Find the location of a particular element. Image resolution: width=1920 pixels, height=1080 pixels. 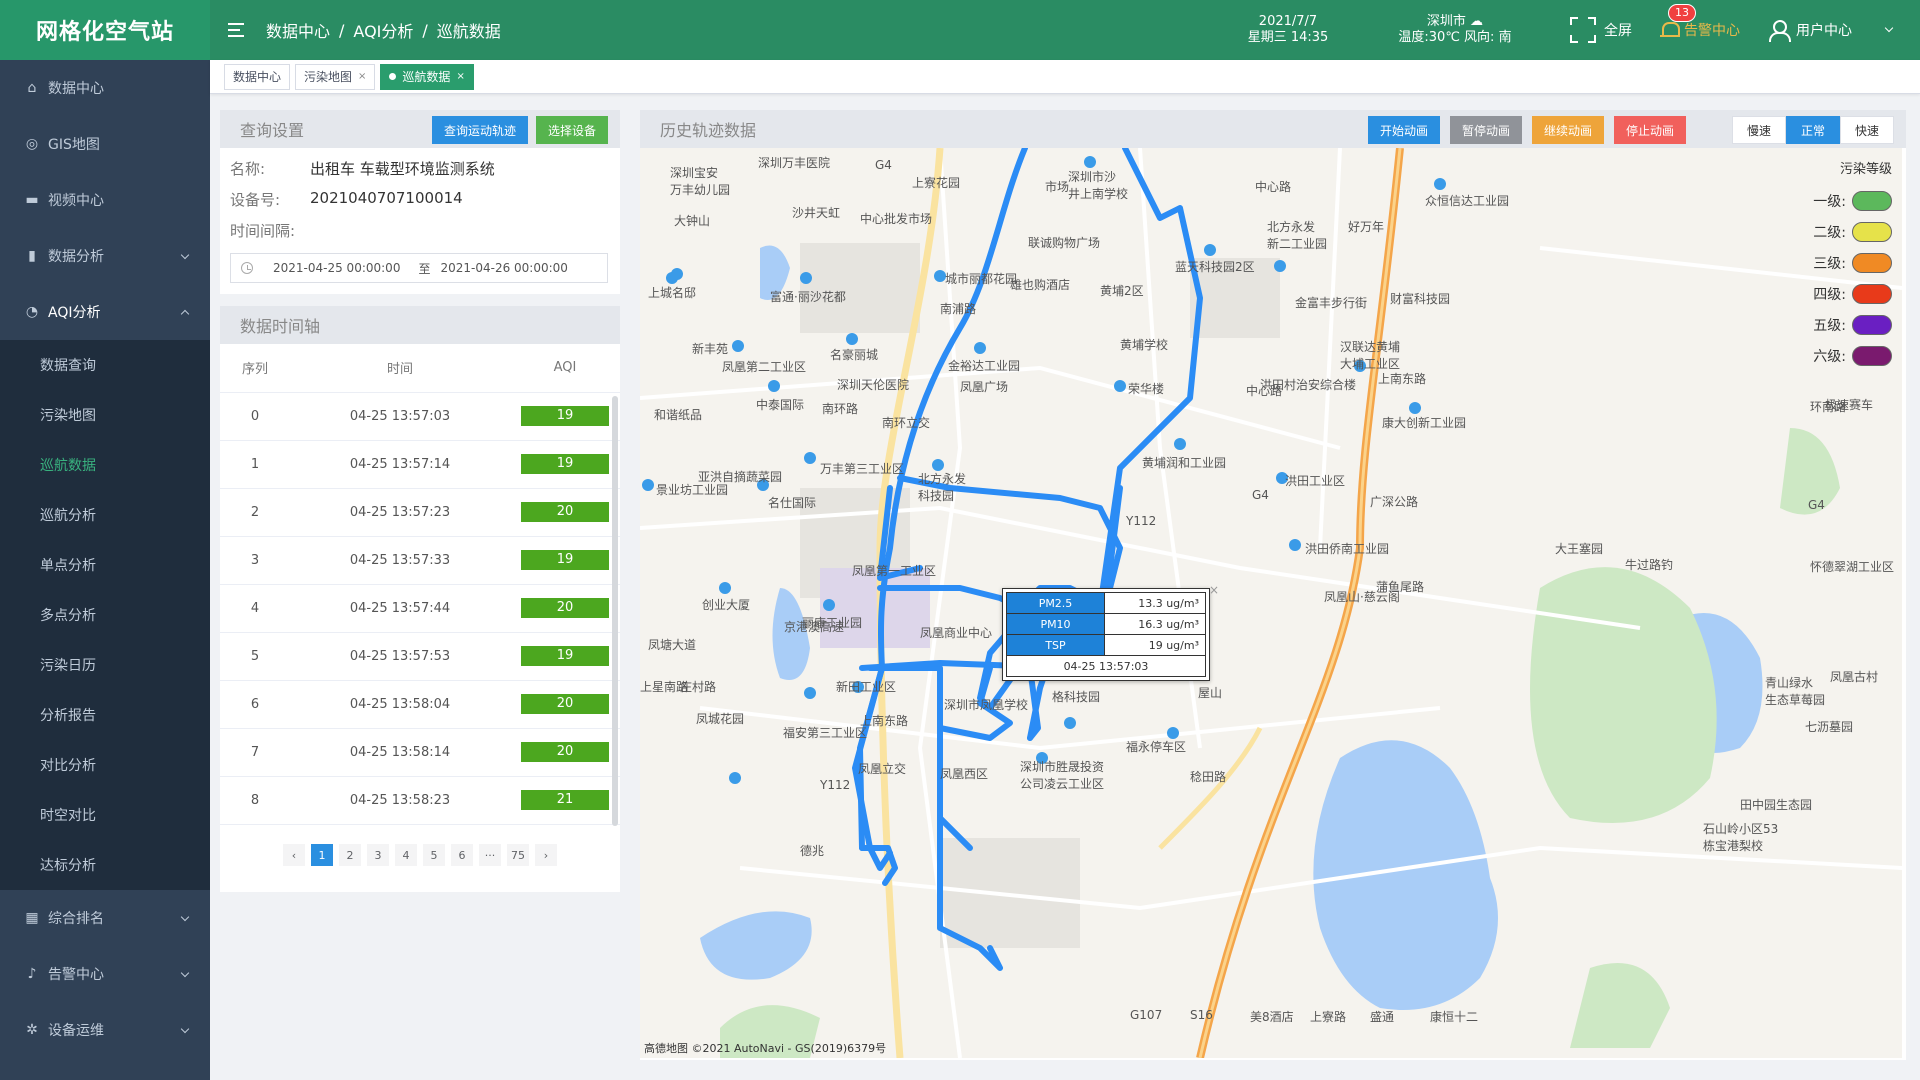

page-button: 2 is located at coordinates (350, 855).